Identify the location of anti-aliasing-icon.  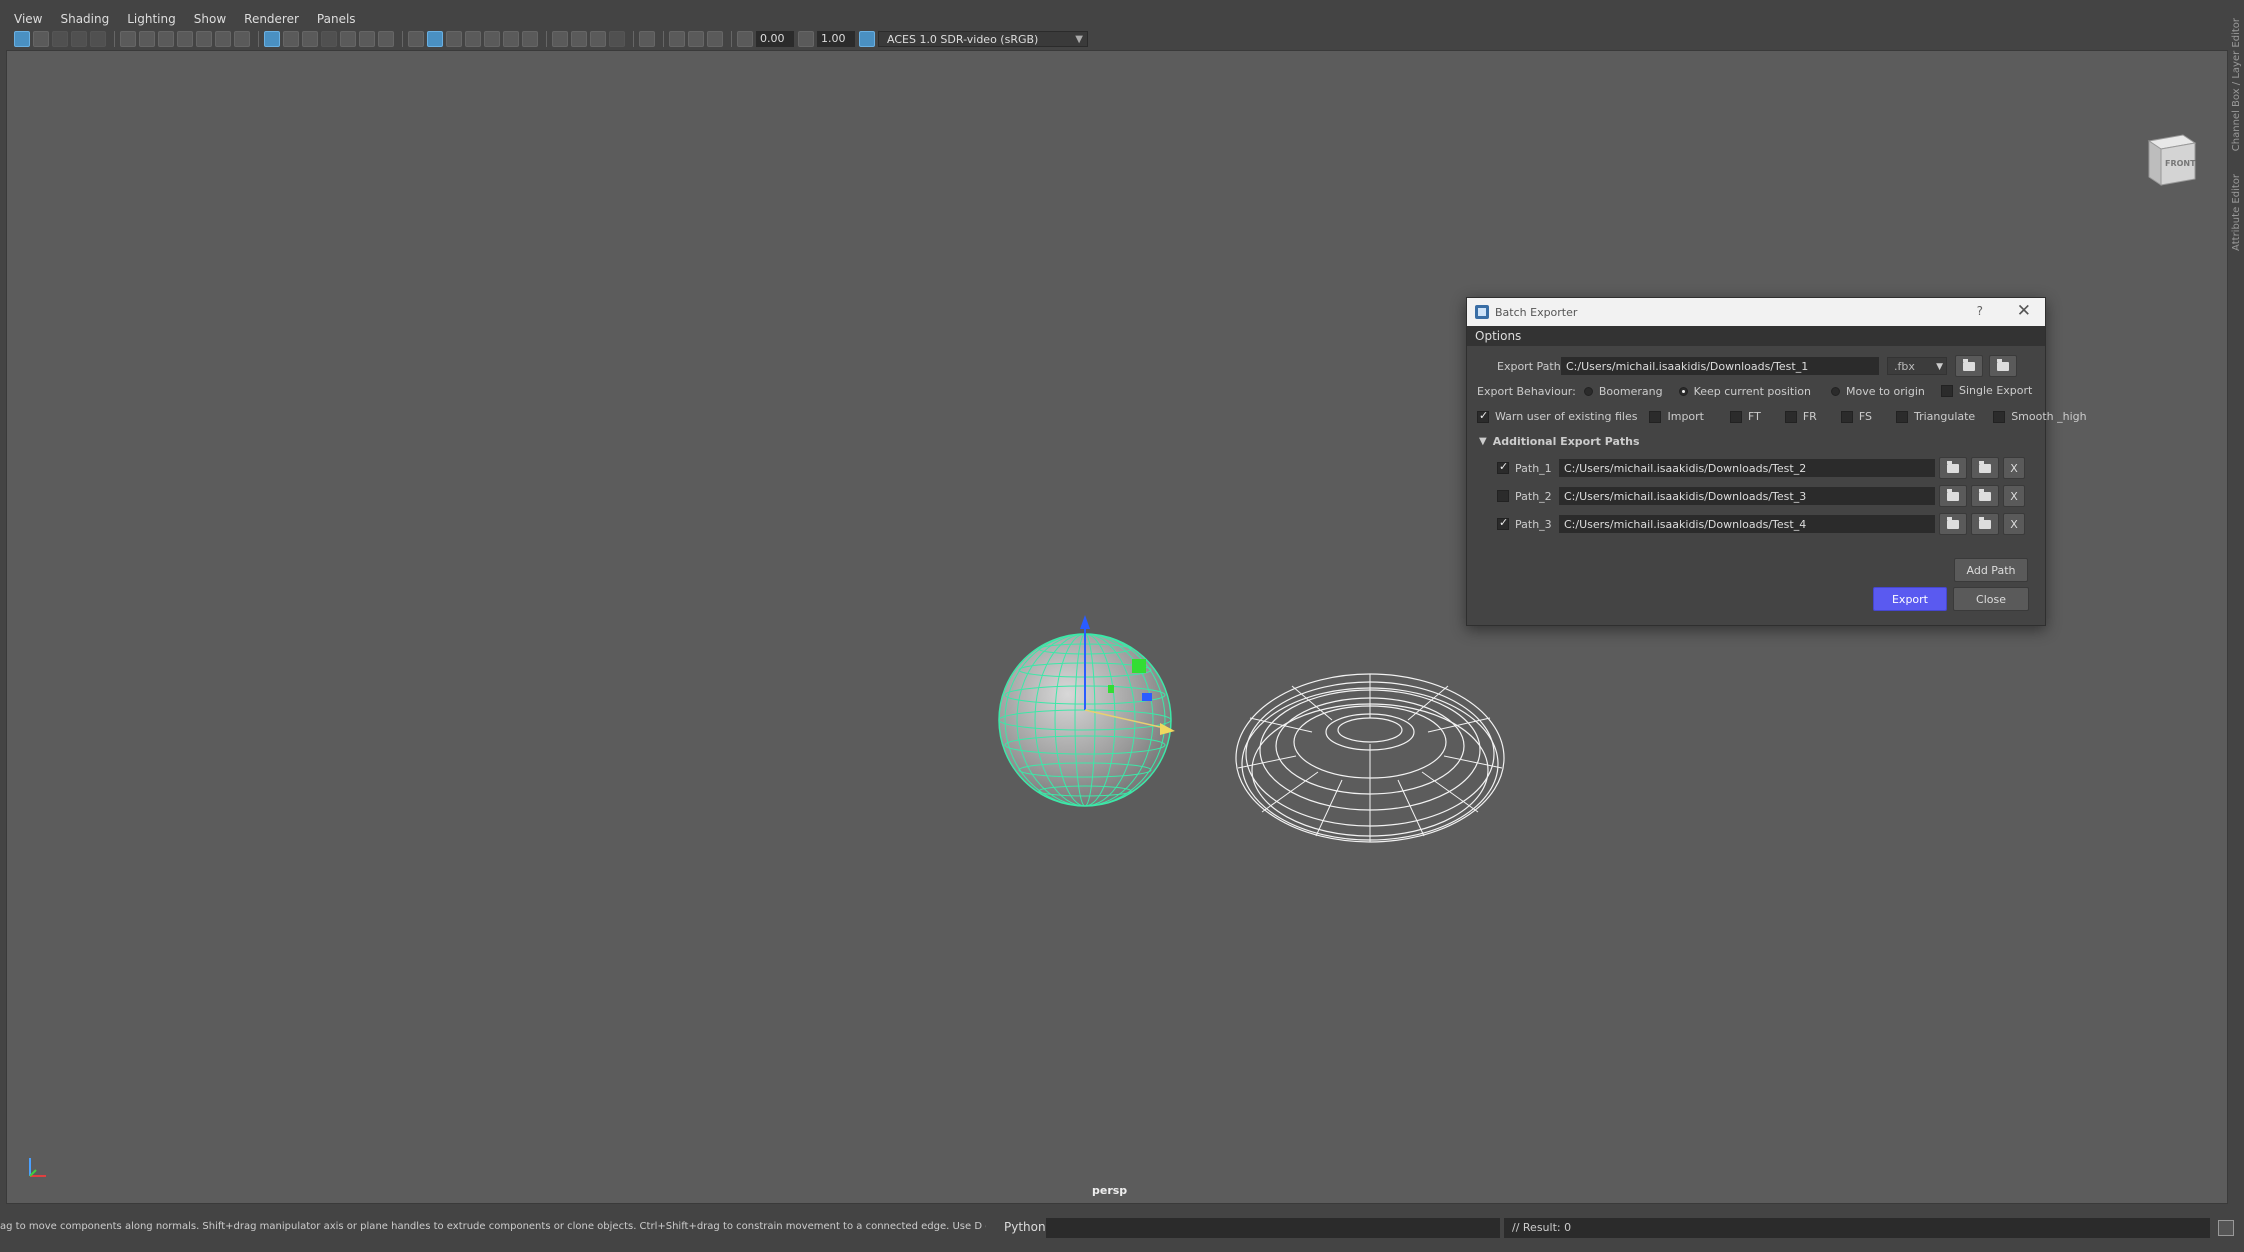
(598, 39).